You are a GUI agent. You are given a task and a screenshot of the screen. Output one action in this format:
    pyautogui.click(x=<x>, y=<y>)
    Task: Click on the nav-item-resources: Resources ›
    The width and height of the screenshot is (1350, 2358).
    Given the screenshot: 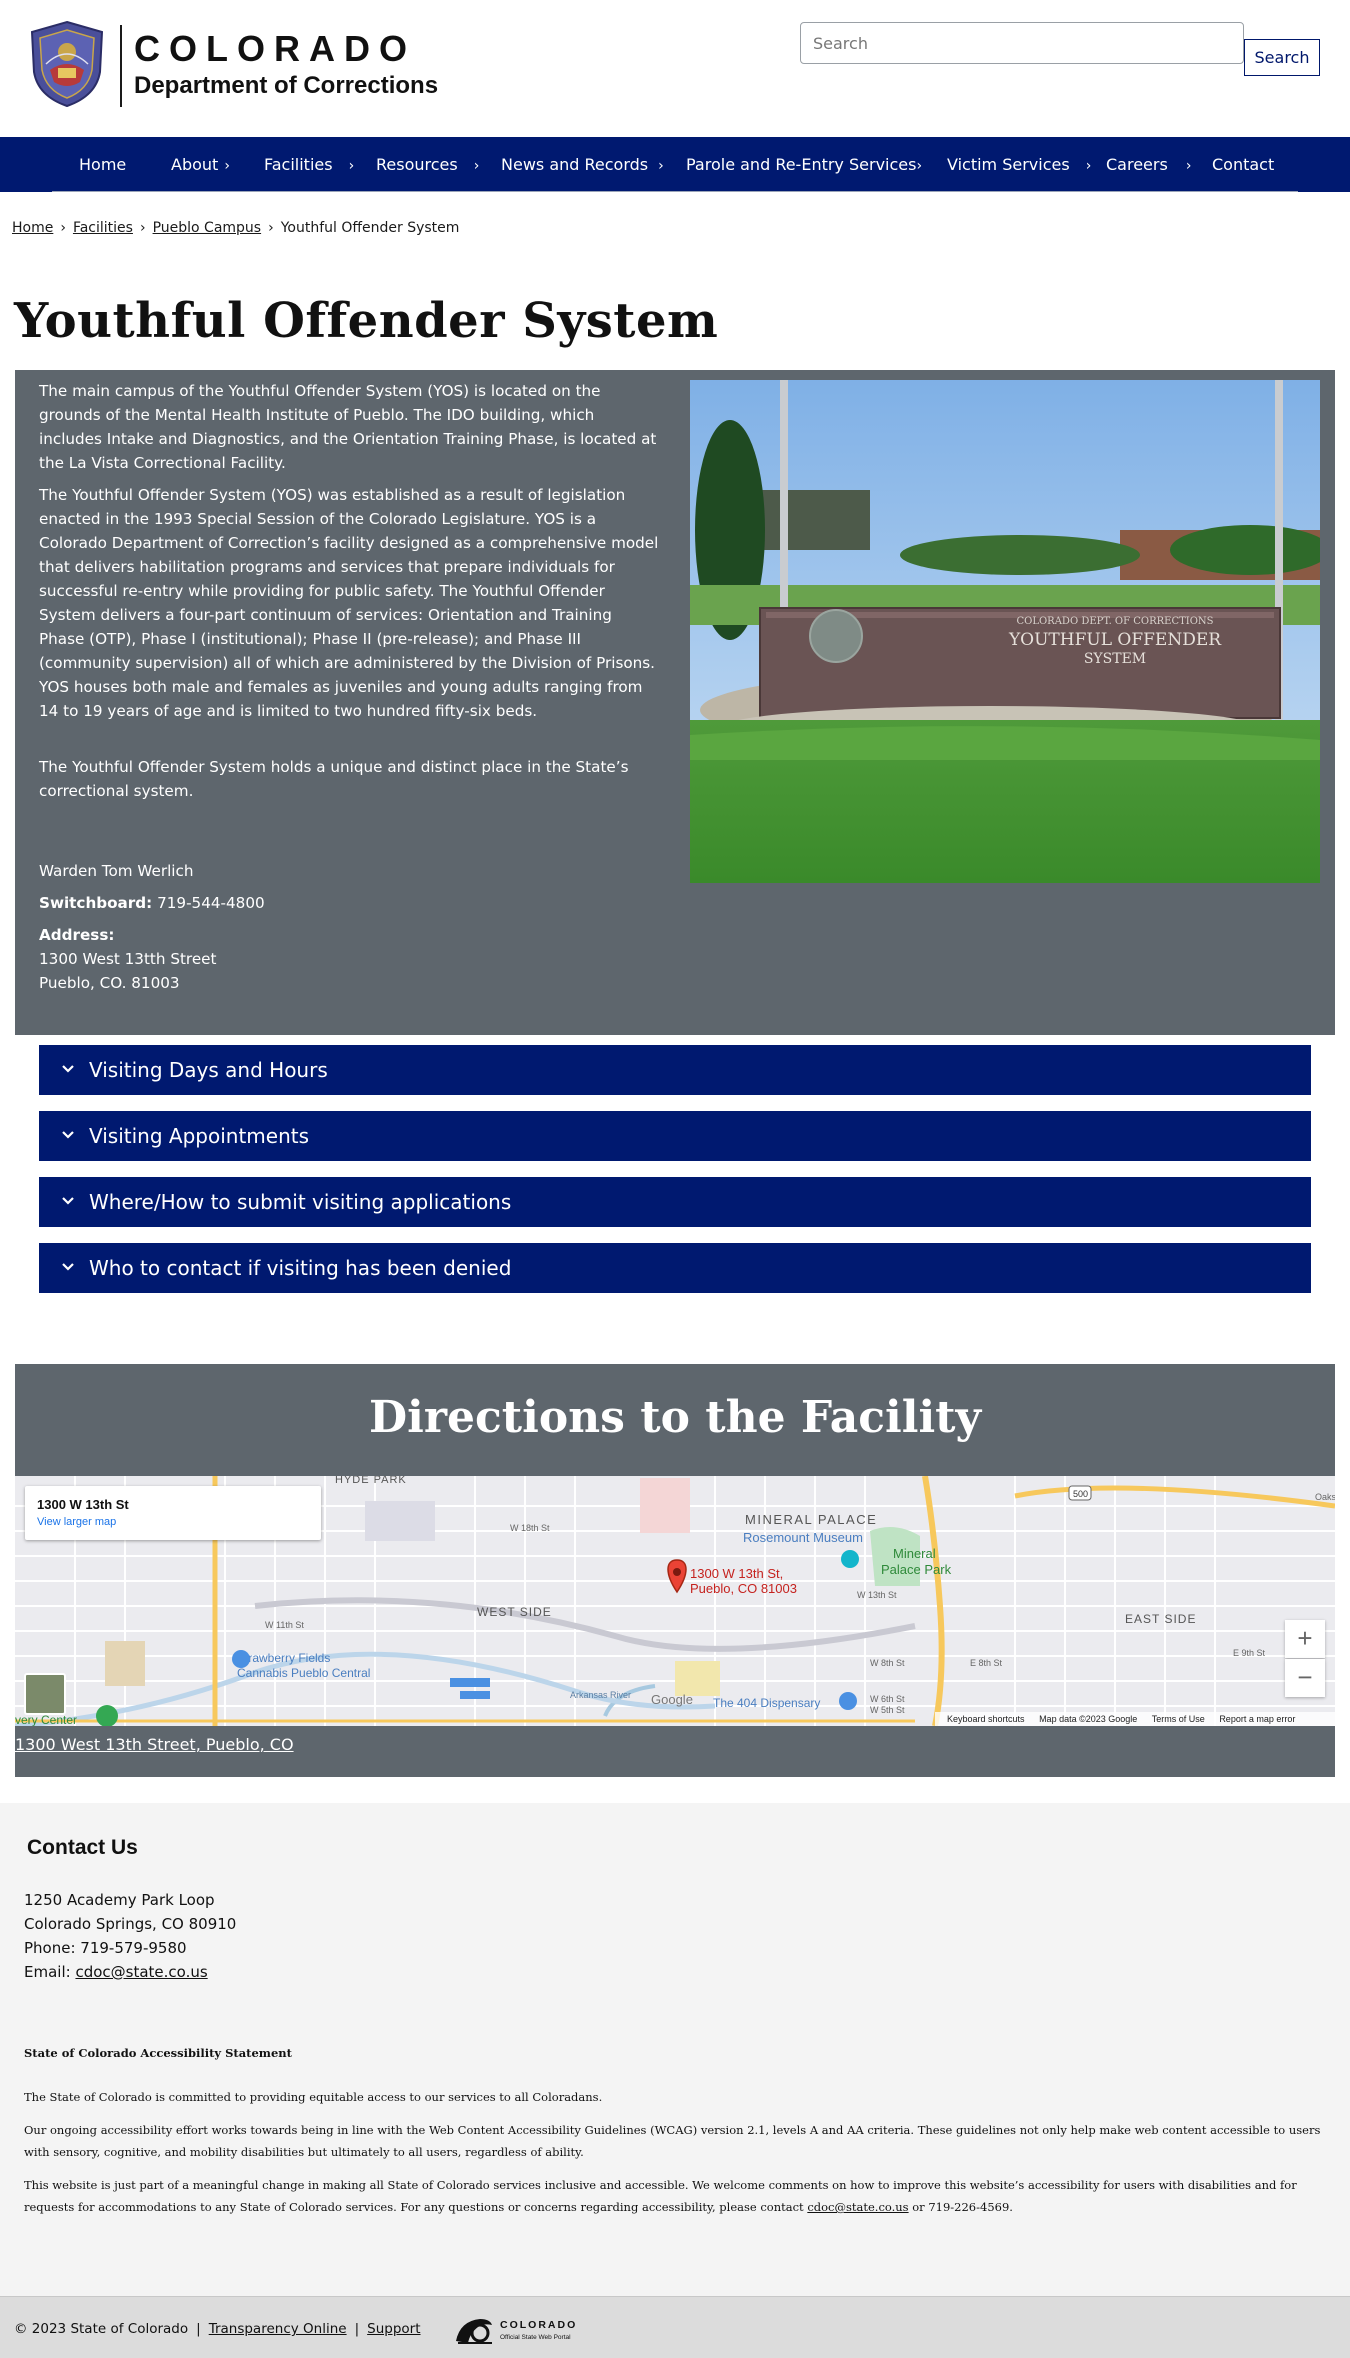 What is the action you would take?
    pyautogui.click(x=427, y=164)
    